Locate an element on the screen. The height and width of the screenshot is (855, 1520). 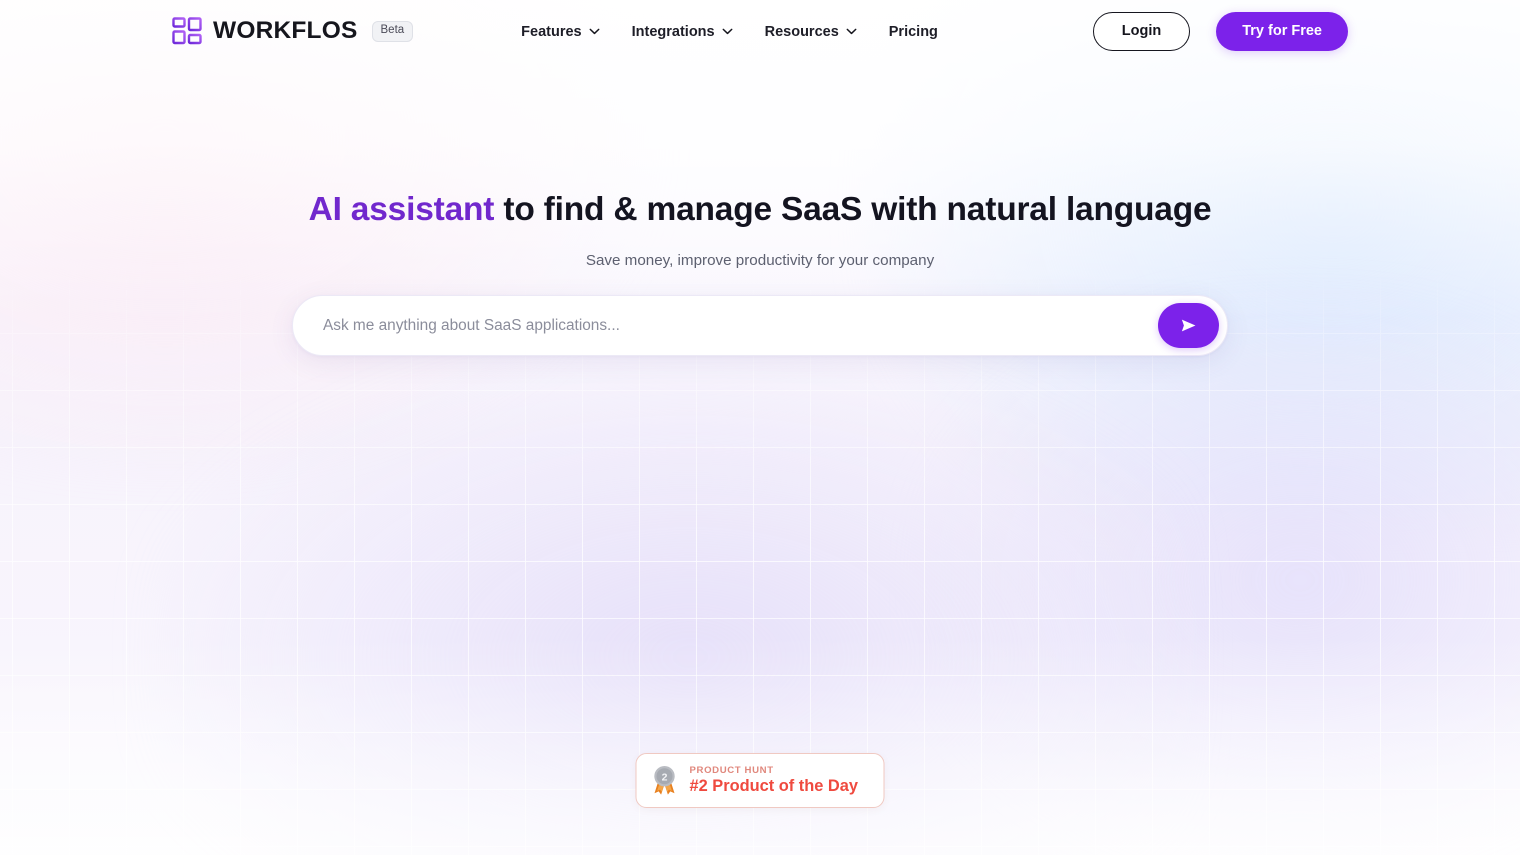
medal-rank-2-icon: 2 is located at coordinates (664, 780).